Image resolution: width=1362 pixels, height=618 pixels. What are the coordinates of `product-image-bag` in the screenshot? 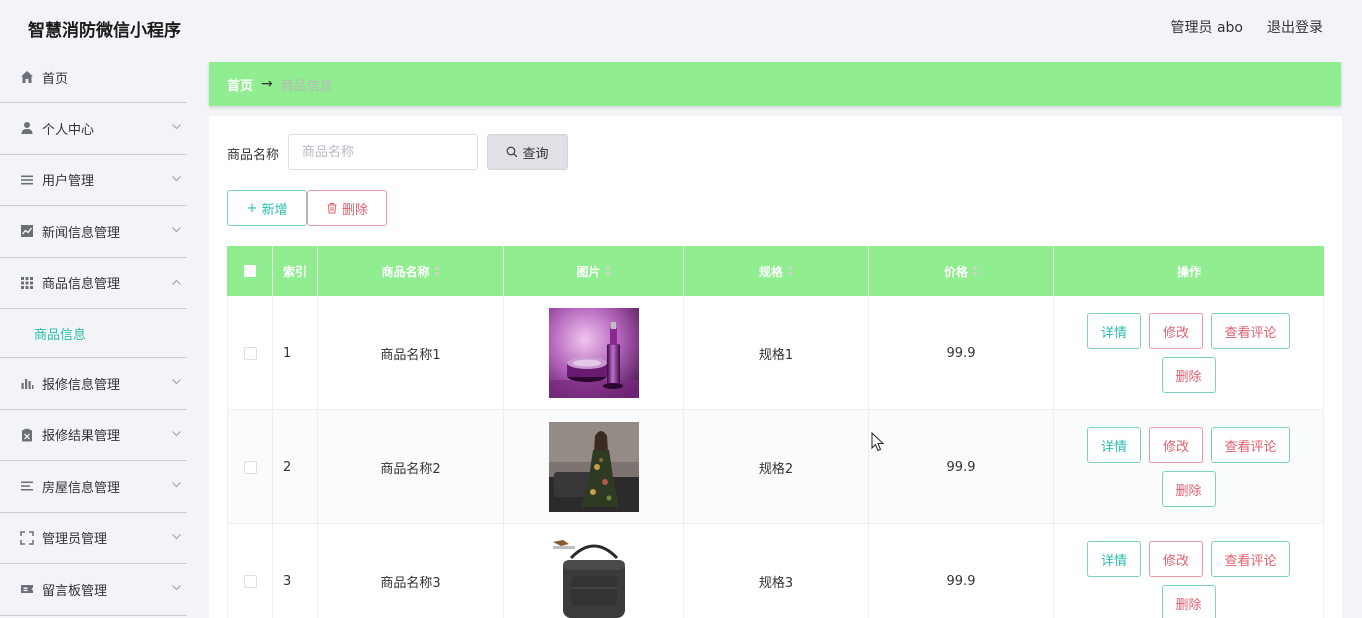 It's located at (593, 577).